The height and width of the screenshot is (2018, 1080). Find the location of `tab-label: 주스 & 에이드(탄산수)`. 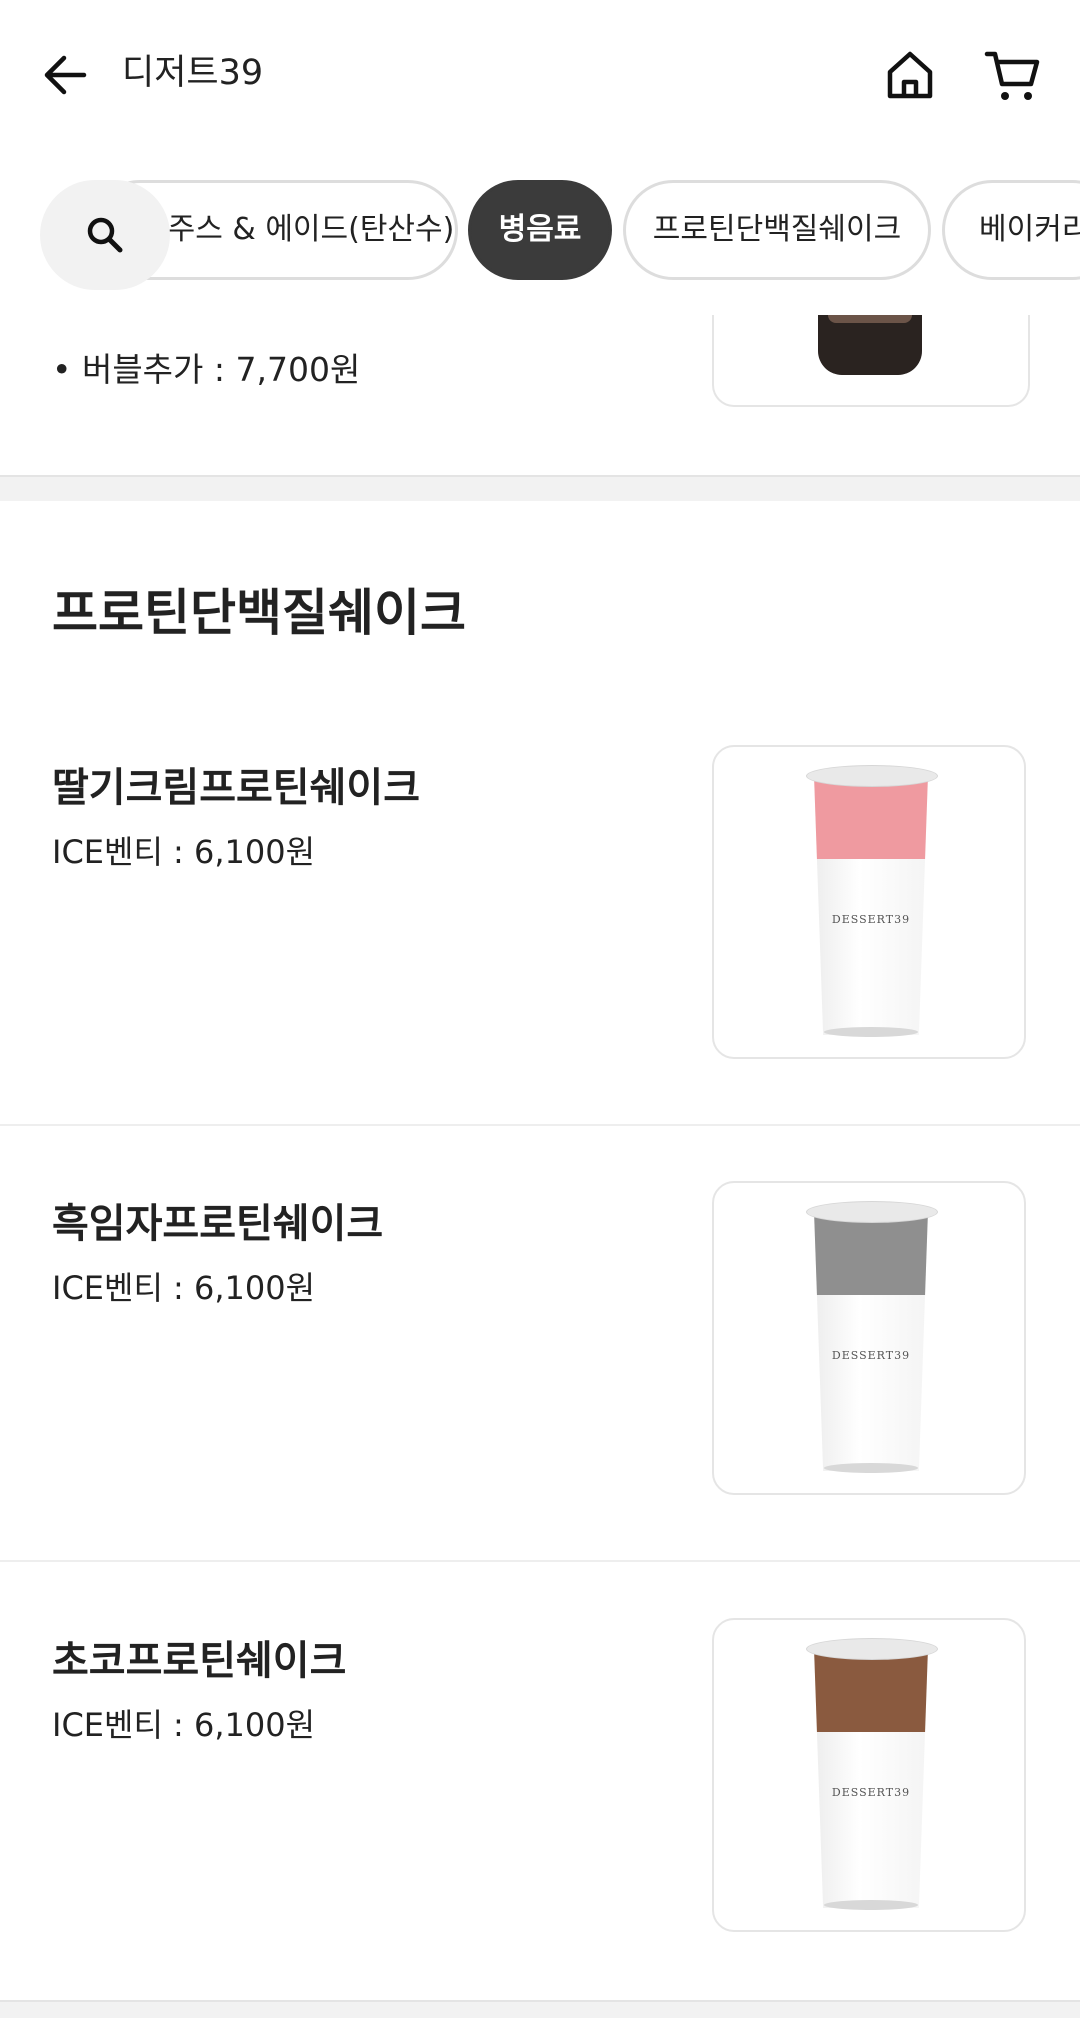

tab-label: 주스 & 에이드(탄산수) is located at coordinates (311, 229).